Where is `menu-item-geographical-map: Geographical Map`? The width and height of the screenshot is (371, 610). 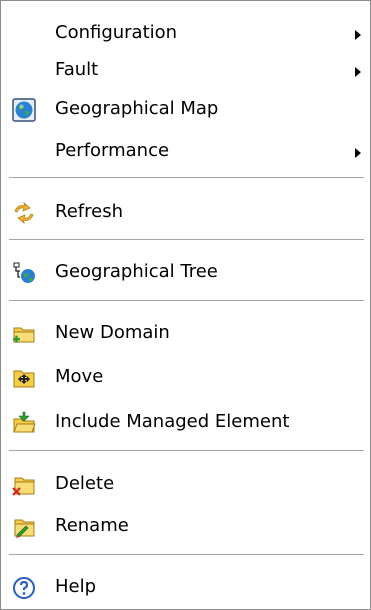
menu-item-geographical-map: Geographical Map is located at coordinates (185, 109).